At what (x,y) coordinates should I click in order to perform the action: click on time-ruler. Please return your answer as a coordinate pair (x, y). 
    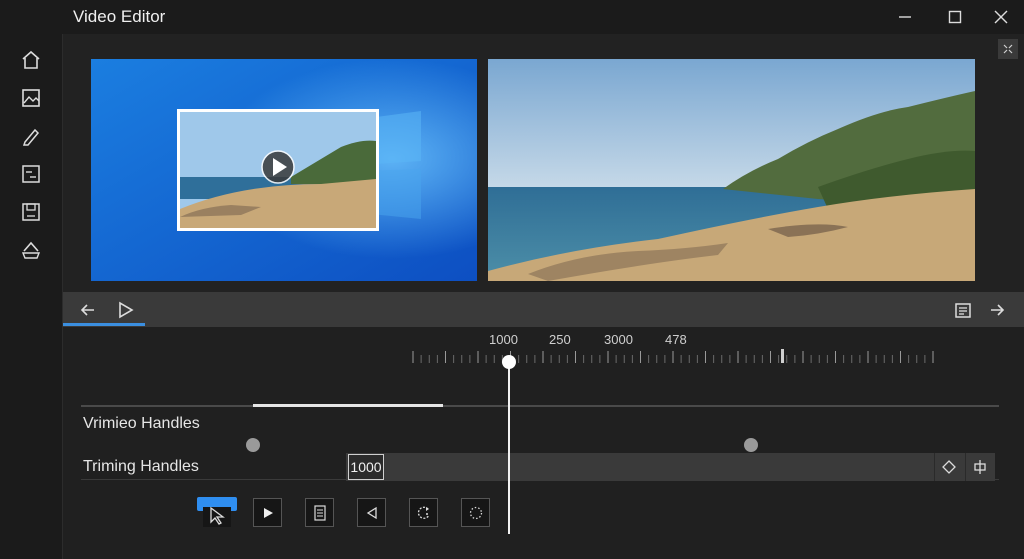
    Looking at the image, I should click on (673, 356).